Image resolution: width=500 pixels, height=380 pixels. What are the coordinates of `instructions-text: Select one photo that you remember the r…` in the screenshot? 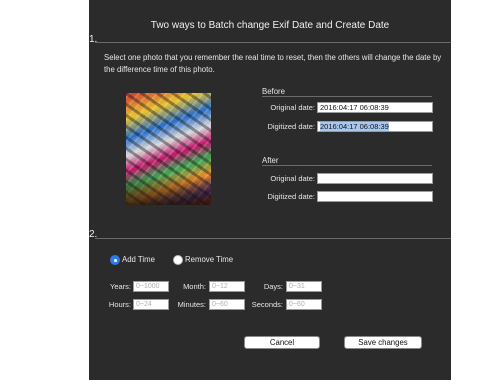 It's located at (273, 63).